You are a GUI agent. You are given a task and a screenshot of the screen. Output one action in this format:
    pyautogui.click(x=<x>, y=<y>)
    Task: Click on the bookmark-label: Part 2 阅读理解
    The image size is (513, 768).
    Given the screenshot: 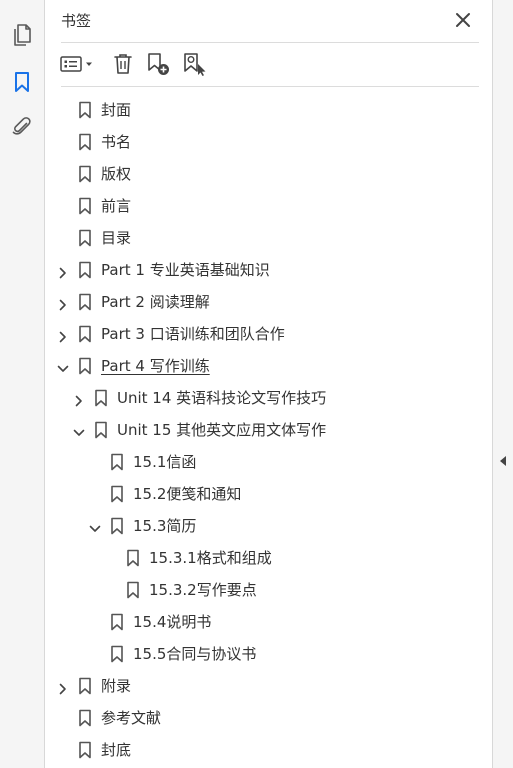 What is the action you would take?
    pyautogui.click(x=155, y=302)
    